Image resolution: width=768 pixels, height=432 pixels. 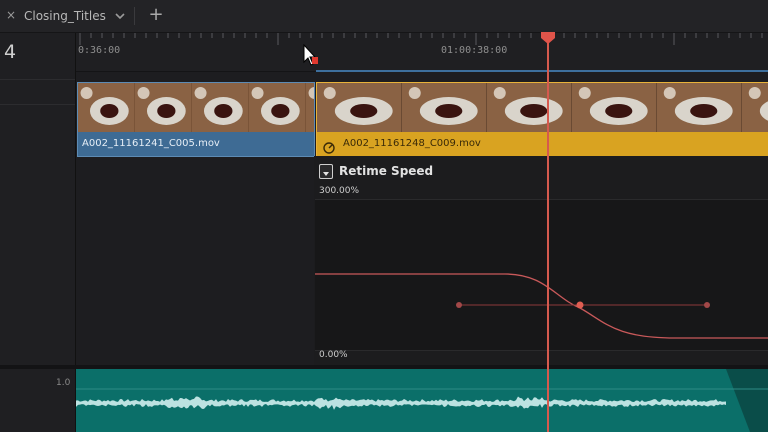 I want to click on retime-min-label: 0.00%, so click(x=333, y=355).